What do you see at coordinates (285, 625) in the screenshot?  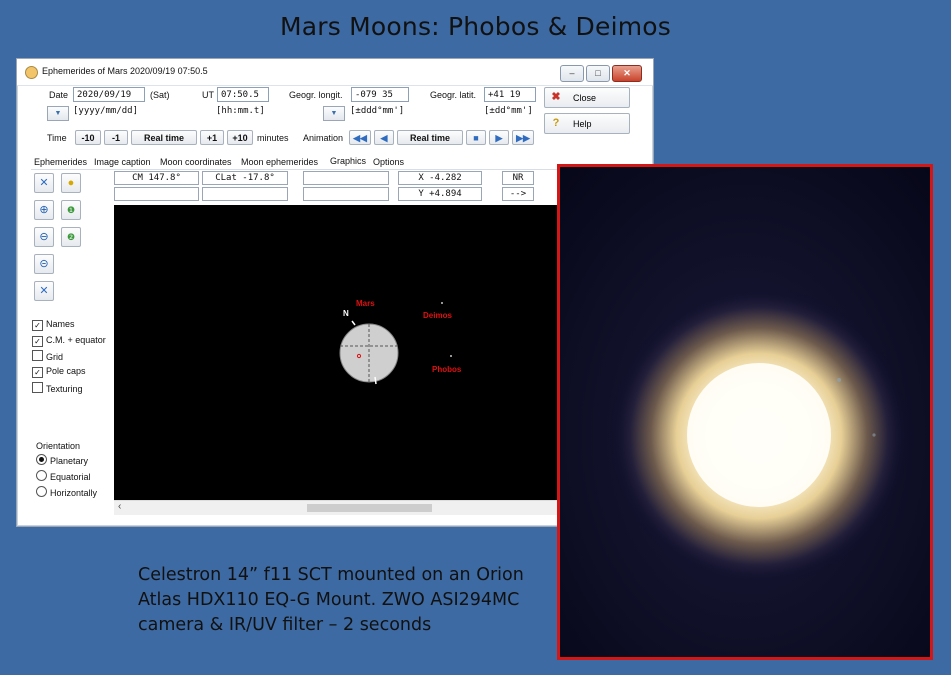 I see `caption-line-3: camera & IR/UV filter – 2 seconds` at bounding box center [285, 625].